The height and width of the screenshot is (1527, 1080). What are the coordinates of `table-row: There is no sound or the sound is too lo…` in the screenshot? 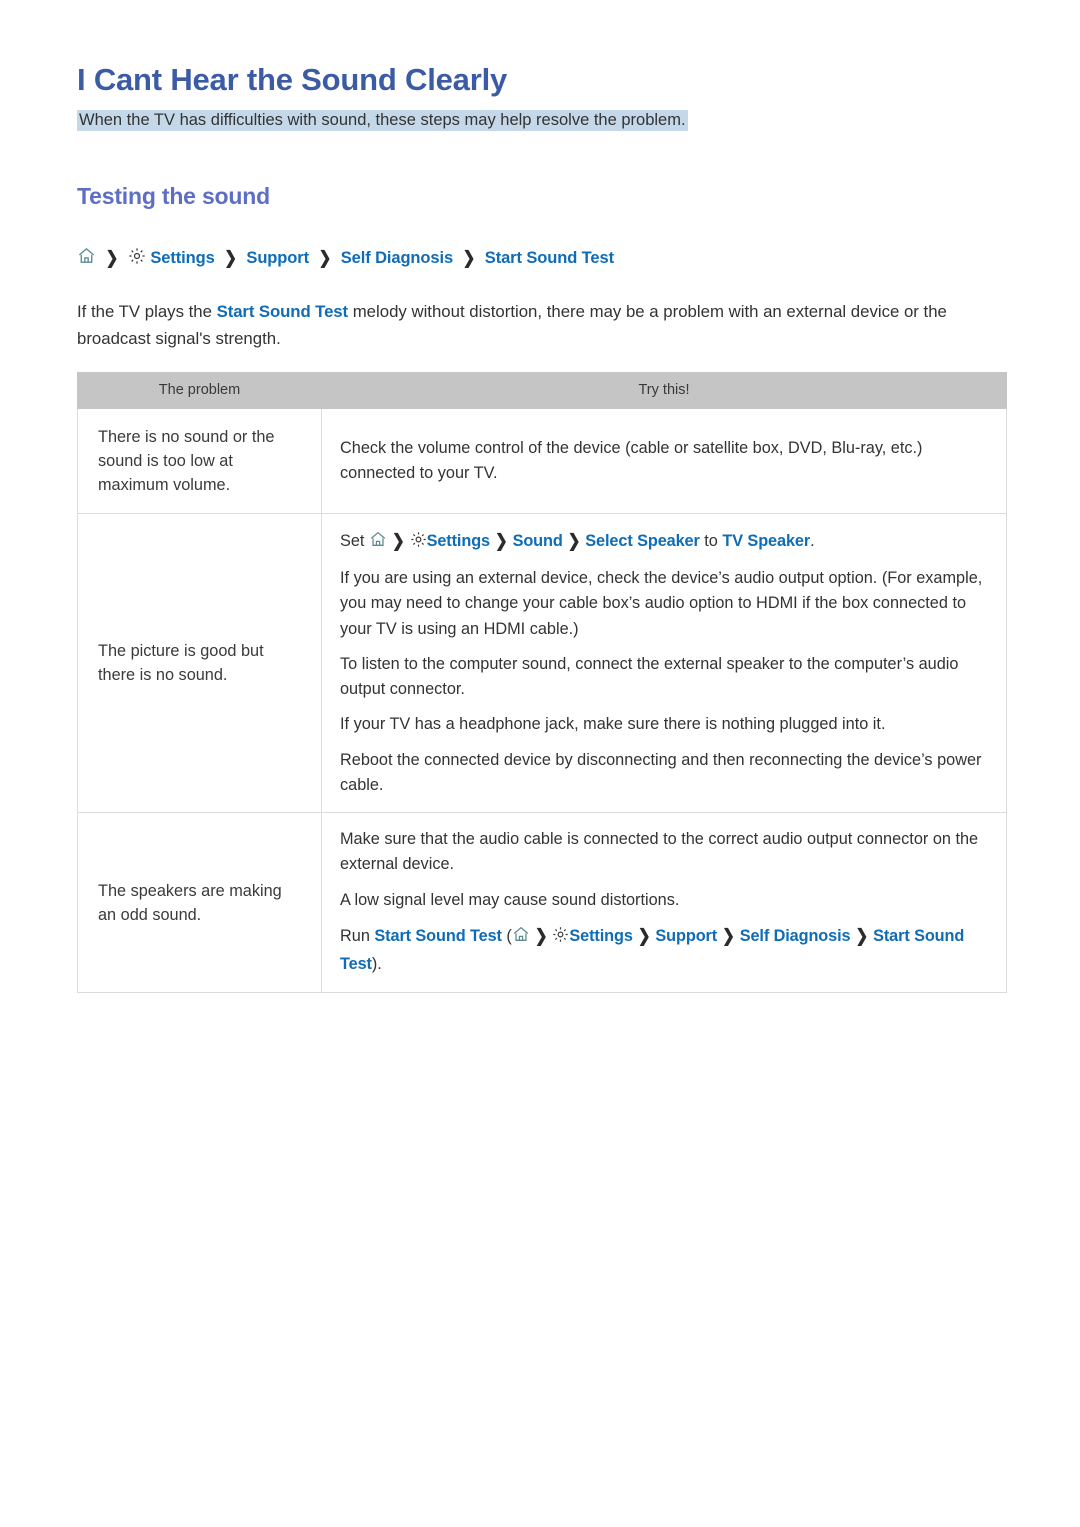 It's located at (542, 461).